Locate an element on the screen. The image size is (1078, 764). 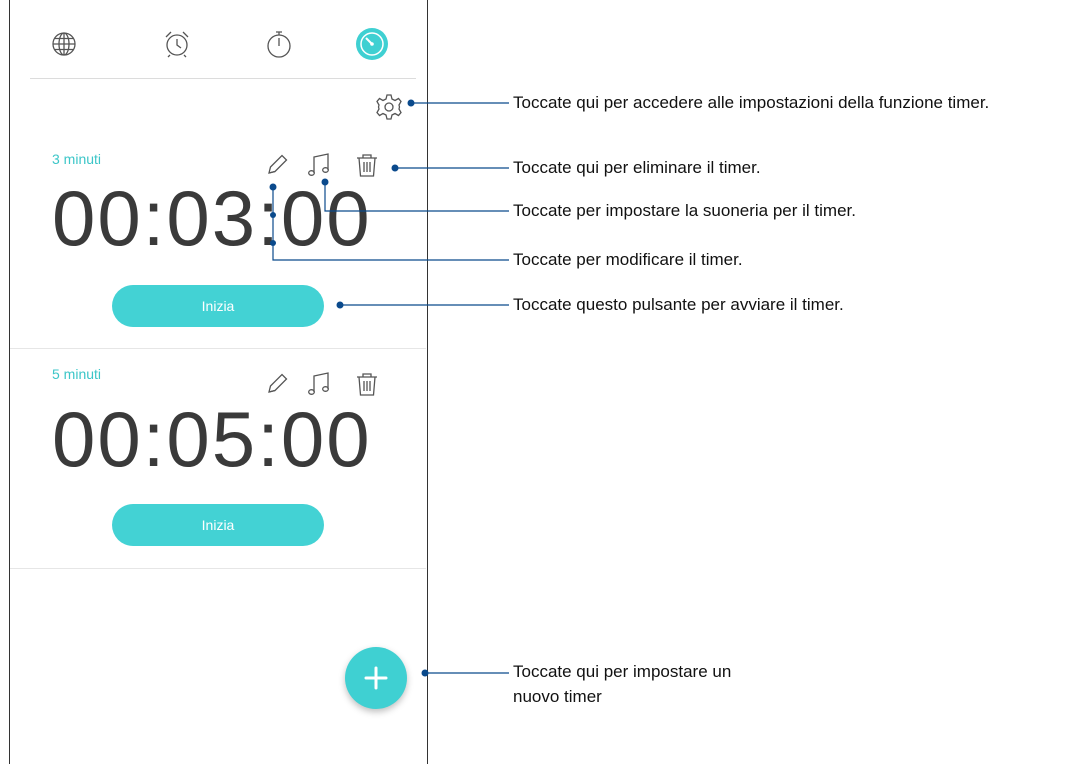
ringtone-button is located at coordinates (320, 384).